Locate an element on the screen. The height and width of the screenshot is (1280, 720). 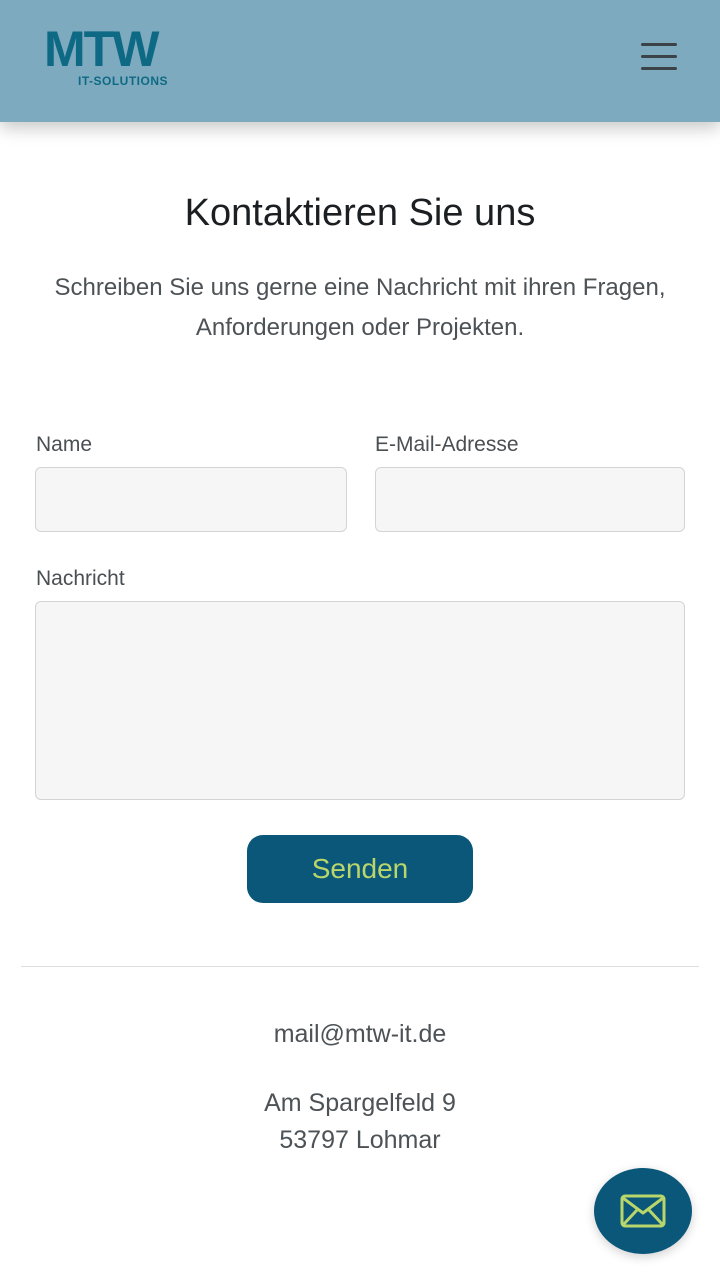
menu-button is located at coordinates (659, 56).